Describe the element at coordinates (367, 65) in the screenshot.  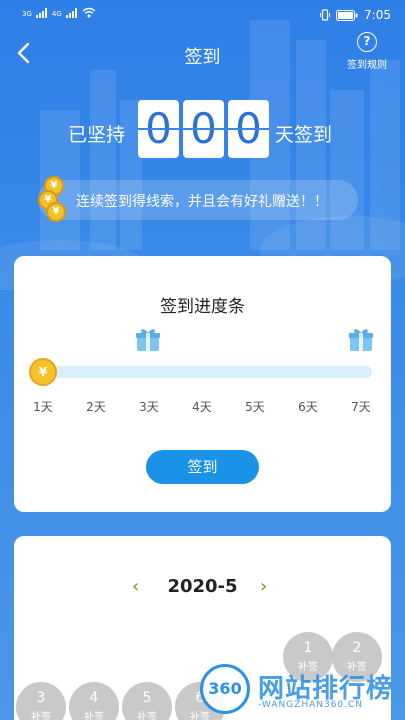
I see `rules-label: 签到规则` at that location.